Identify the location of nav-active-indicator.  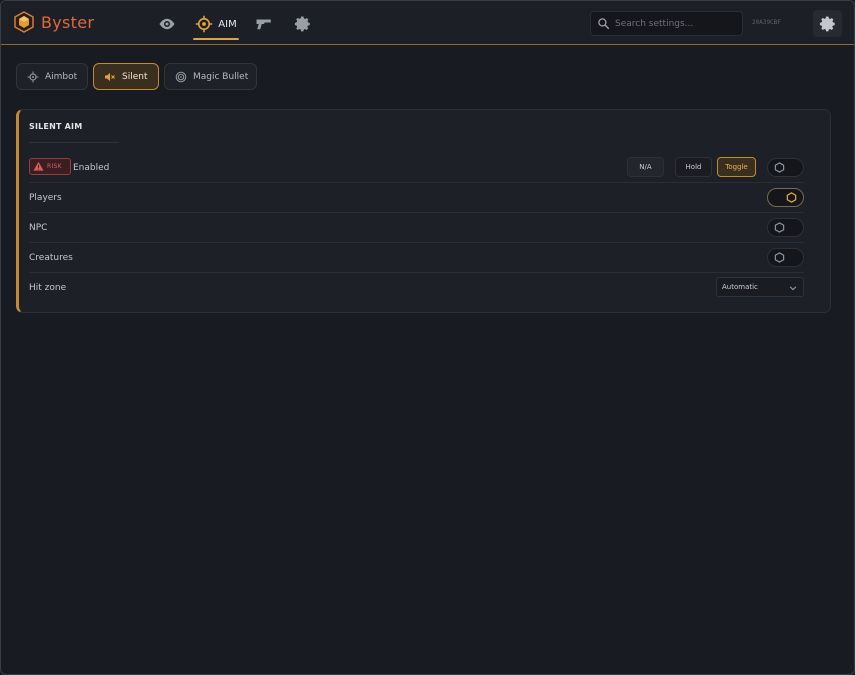
(216, 39).